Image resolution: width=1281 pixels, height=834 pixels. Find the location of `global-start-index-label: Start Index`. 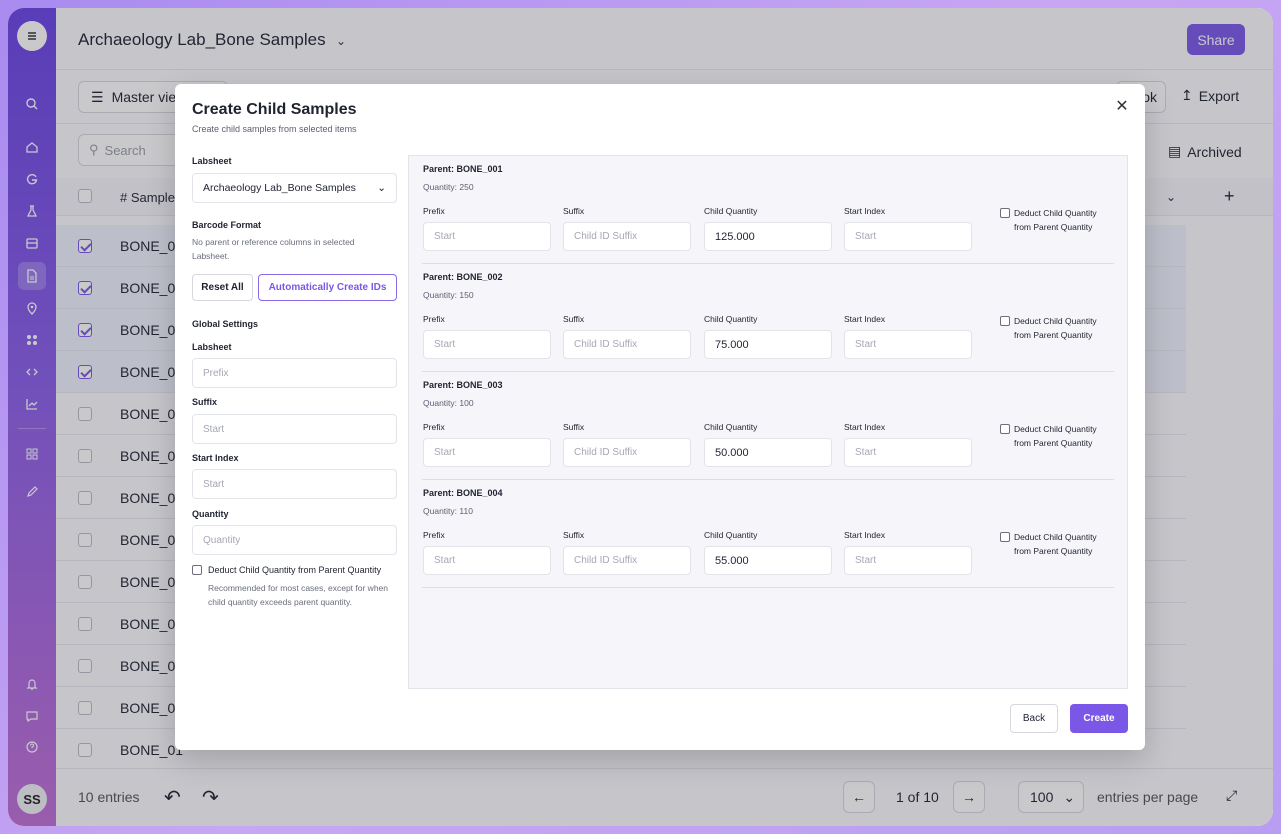

global-start-index-label: Start Index is located at coordinates (215, 458).